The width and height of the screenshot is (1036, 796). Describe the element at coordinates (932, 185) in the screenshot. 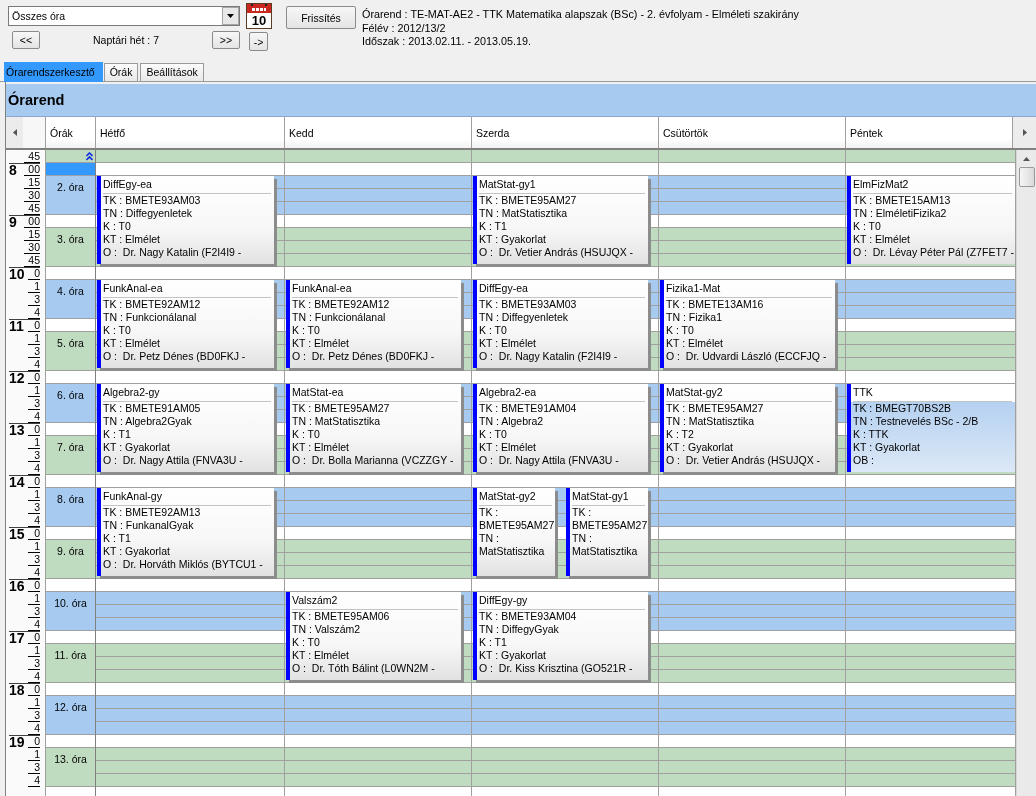

I see `course-title: ElmFizMat2` at that location.